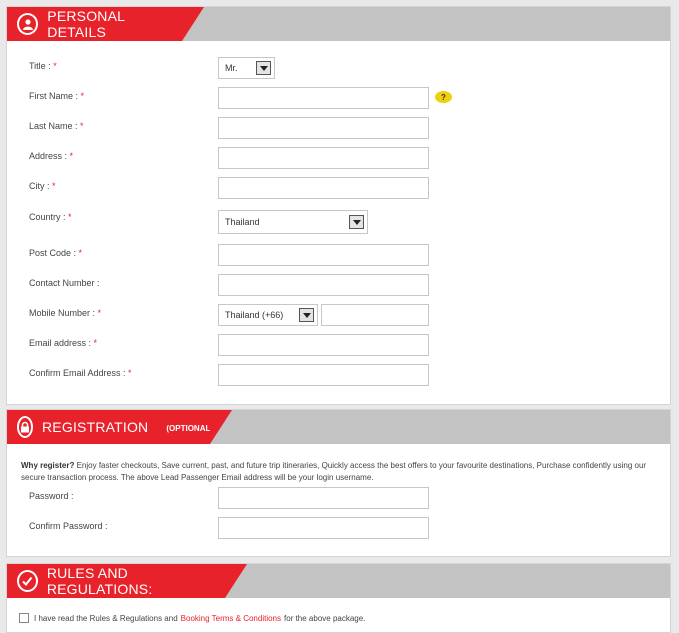  I want to click on contact-number-label: Contact Number :, so click(64, 283).